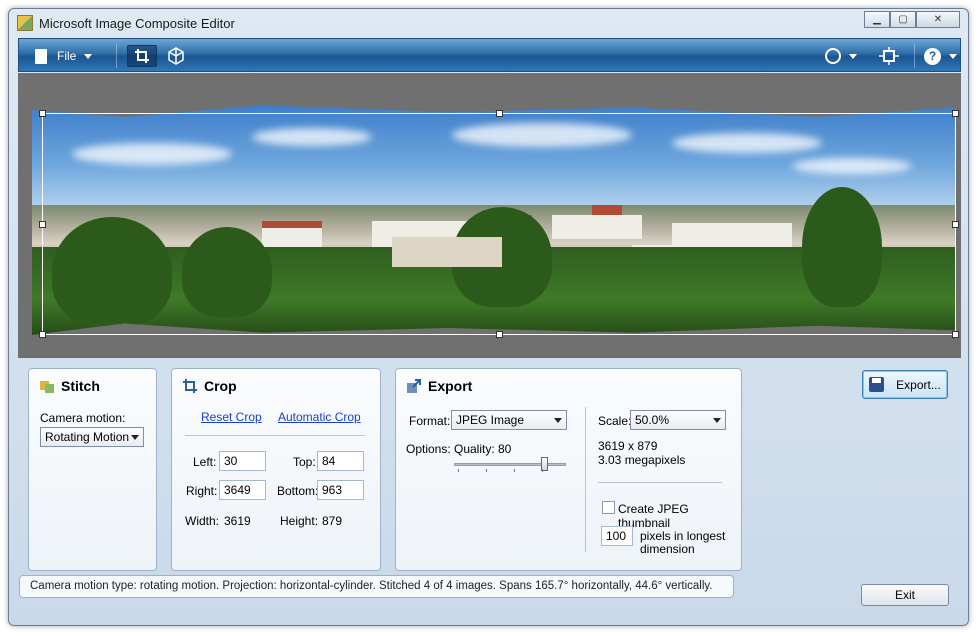 The height and width of the screenshot is (632, 977). What do you see at coordinates (67, 56) in the screenshot?
I see `file-menu-label: File` at bounding box center [67, 56].